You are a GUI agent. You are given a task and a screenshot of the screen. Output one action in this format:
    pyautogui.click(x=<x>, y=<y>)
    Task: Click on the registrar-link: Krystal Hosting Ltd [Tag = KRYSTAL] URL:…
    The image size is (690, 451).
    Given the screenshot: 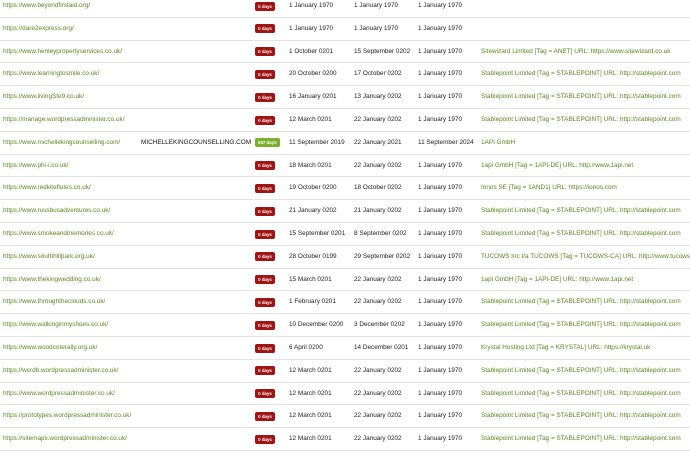 What is the action you would take?
    pyautogui.click(x=585, y=348)
    